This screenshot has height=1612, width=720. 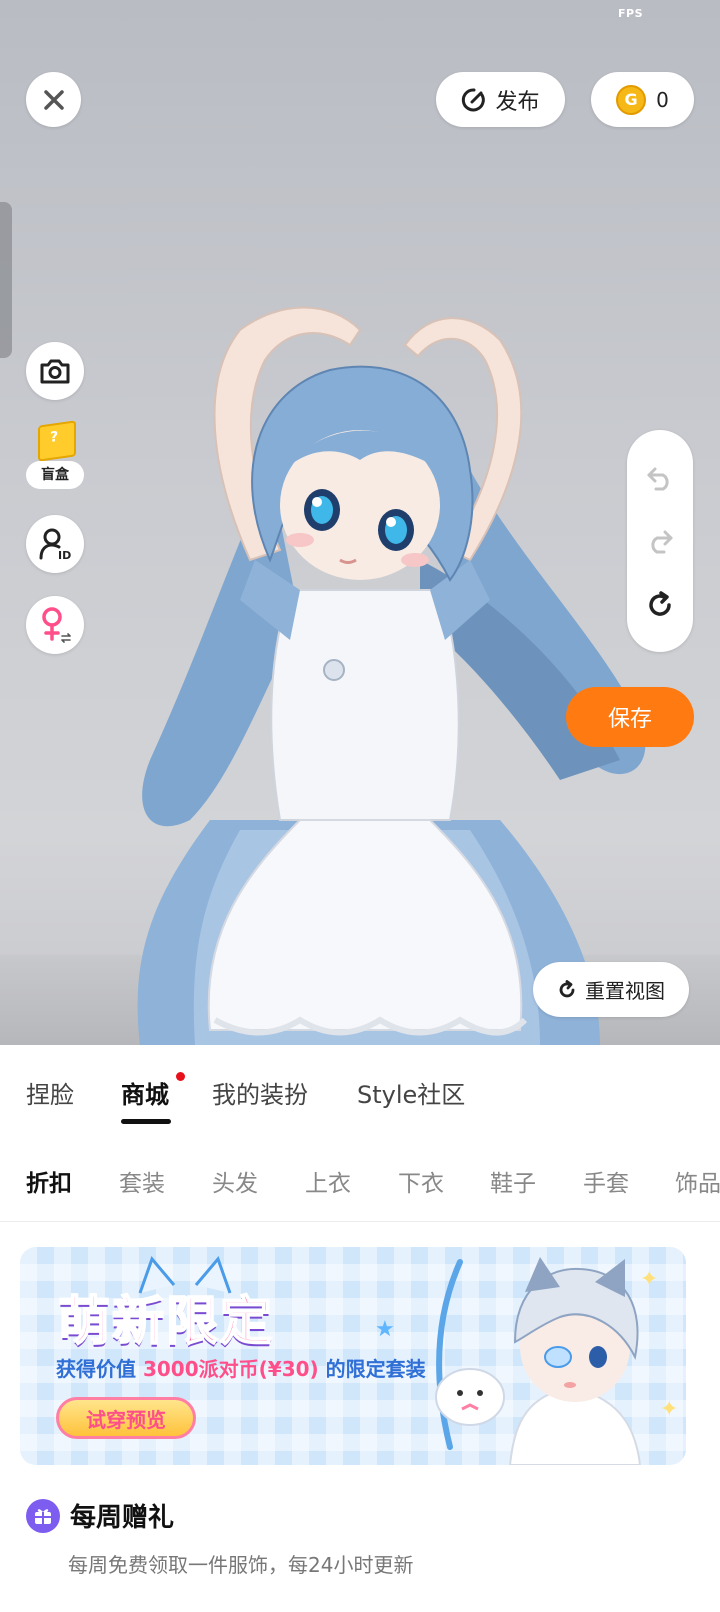 What do you see at coordinates (360, 1181) in the screenshot?
I see `category-bar: 折扣 套装 头发 上衣 下衣 鞋子 手套 饰品` at bounding box center [360, 1181].